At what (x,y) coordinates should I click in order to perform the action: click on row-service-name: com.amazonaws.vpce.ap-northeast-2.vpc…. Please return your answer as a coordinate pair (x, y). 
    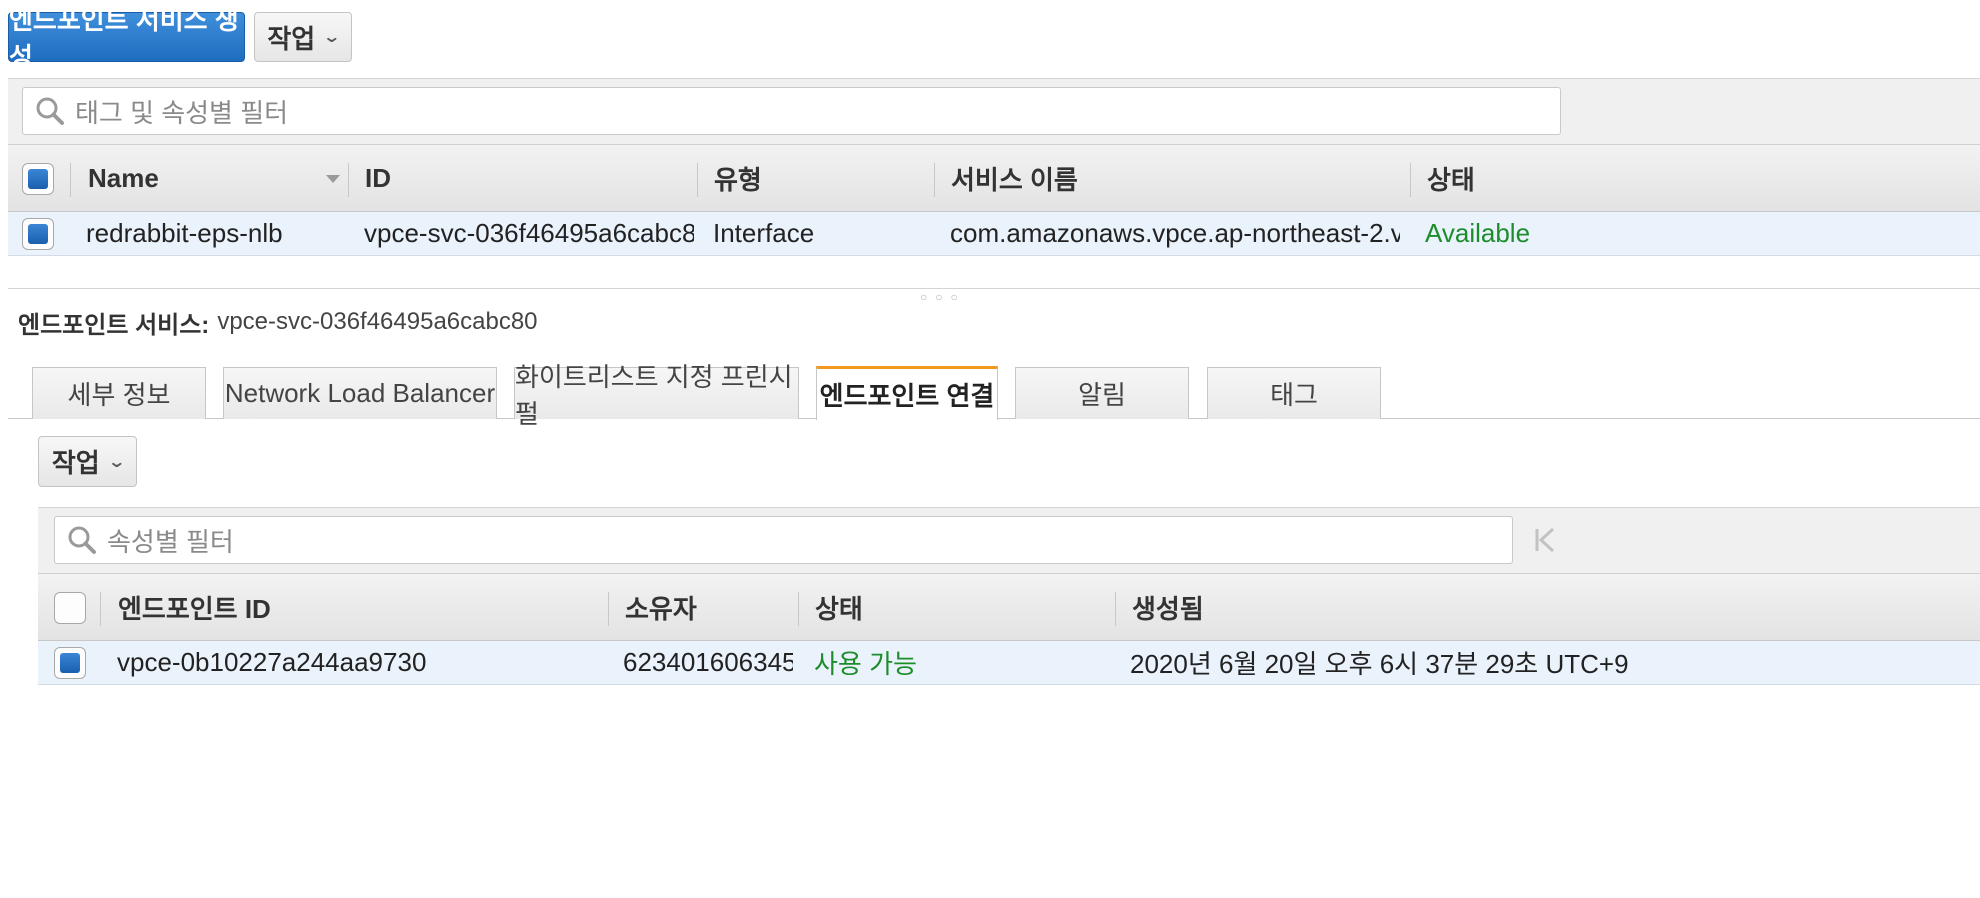
    Looking at the image, I should click on (1175, 233).